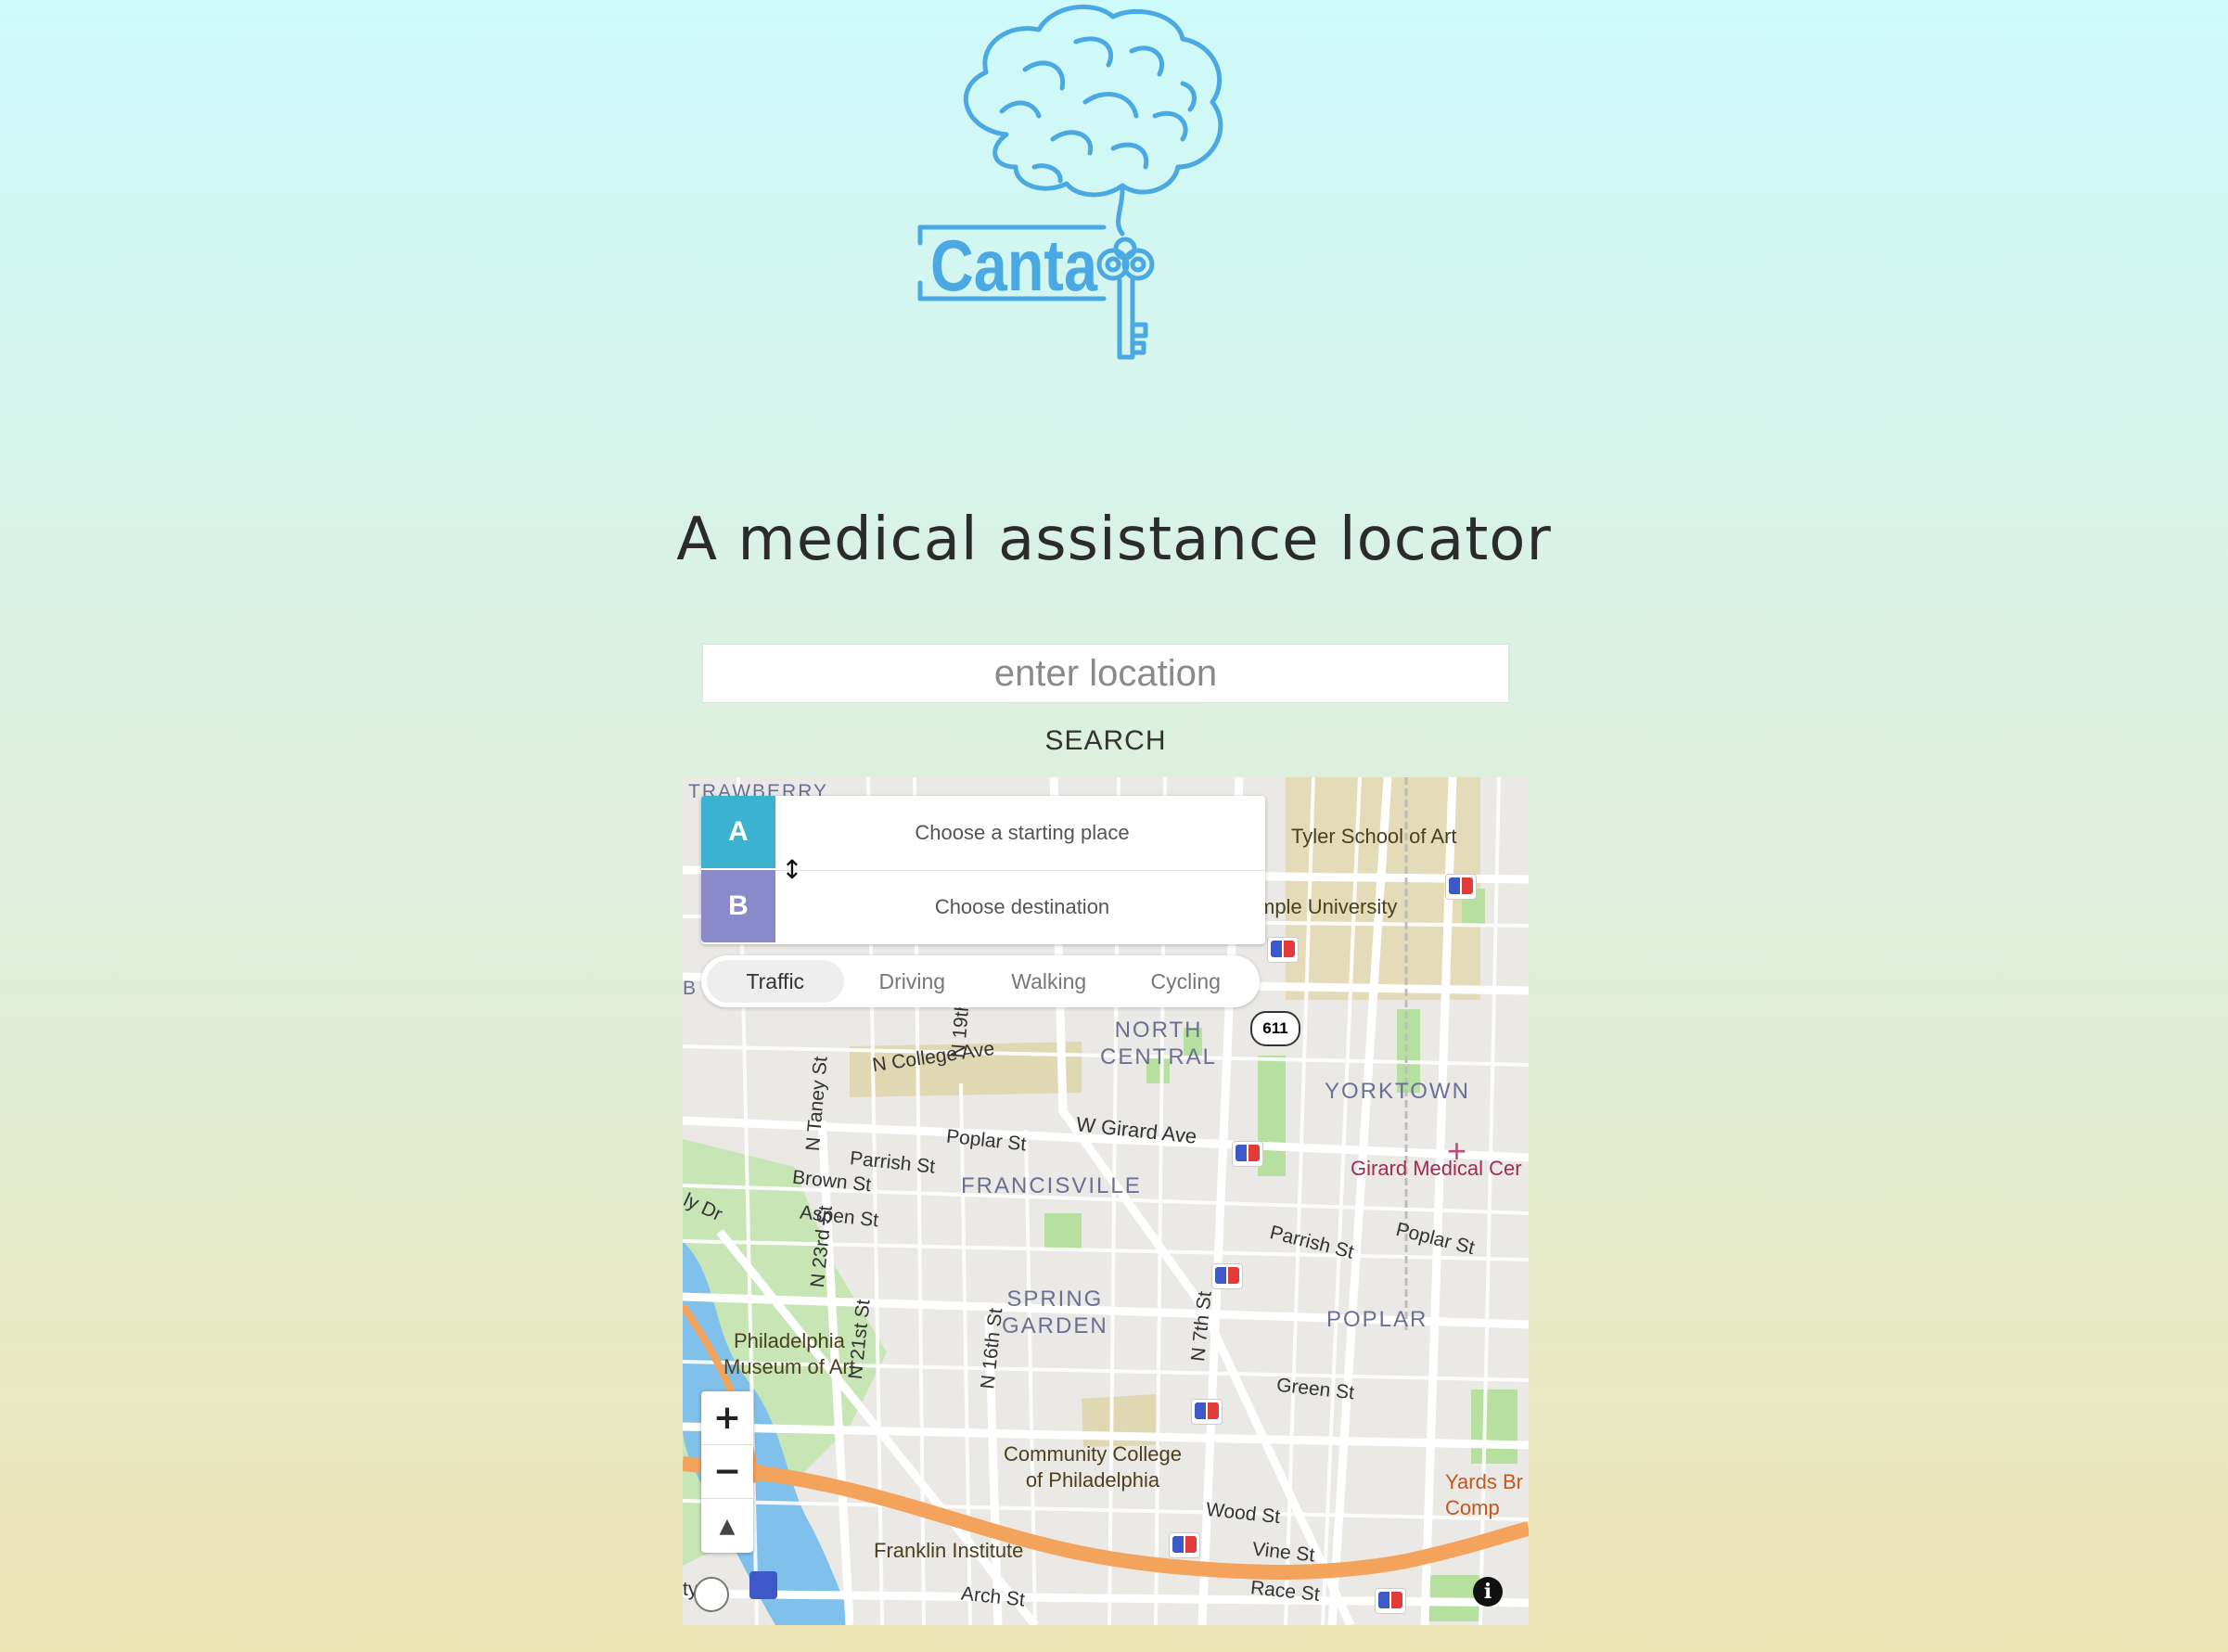 This screenshot has height=1652, width=2228. What do you see at coordinates (1114, 540) in the screenshot?
I see `page-tagline: A medical assistance locator` at bounding box center [1114, 540].